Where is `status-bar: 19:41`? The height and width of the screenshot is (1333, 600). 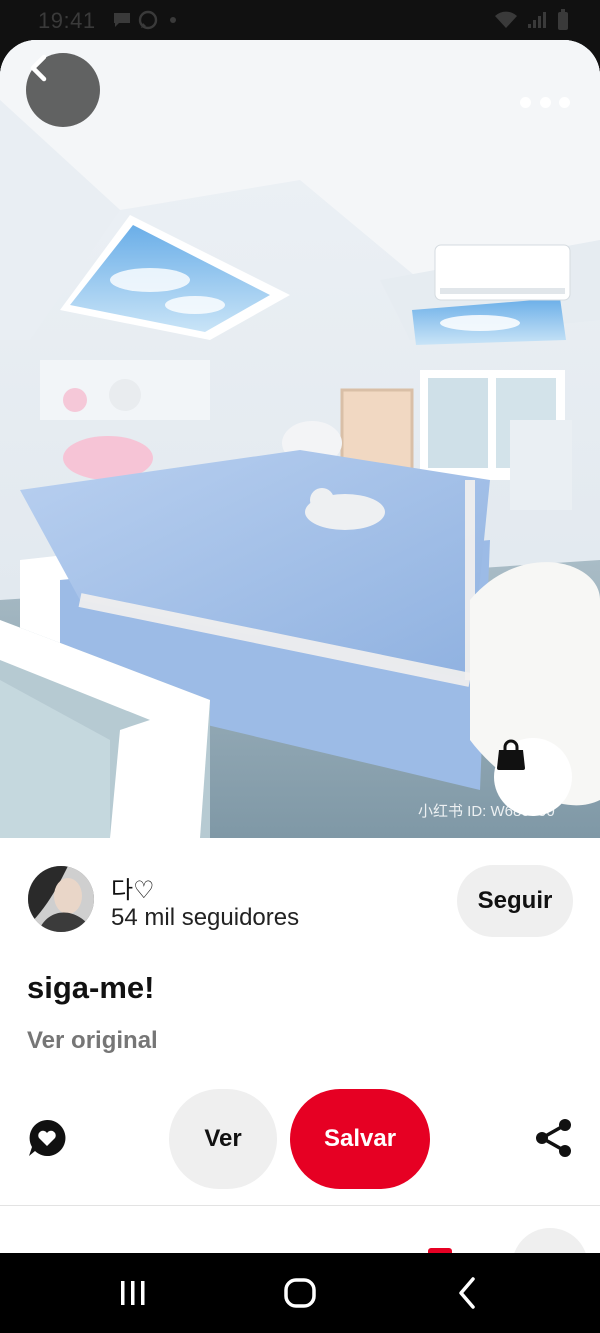 status-bar: 19:41 is located at coordinates (300, 20).